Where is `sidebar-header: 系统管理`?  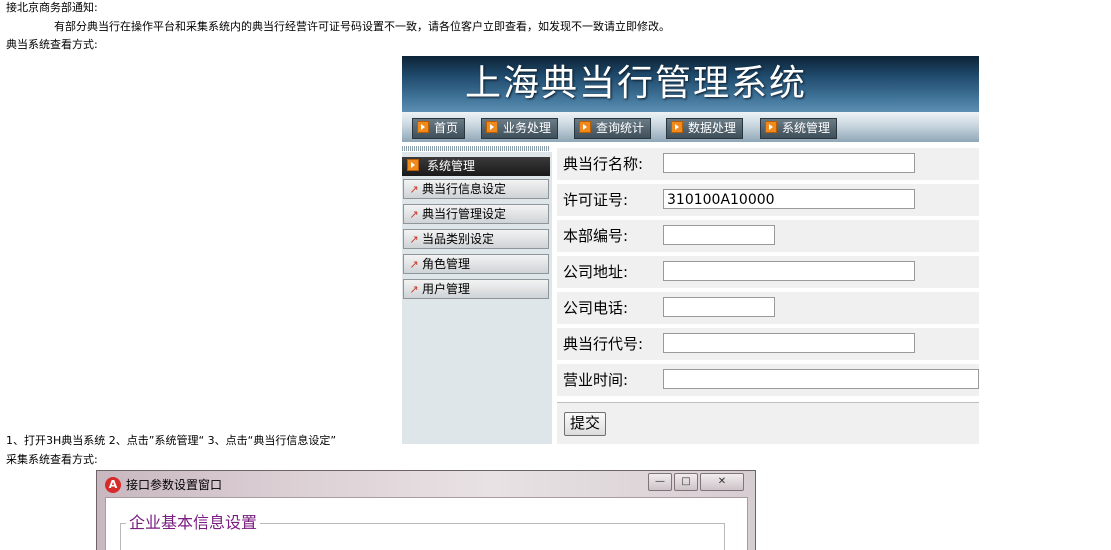 sidebar-header: 系统管理 is located at coordinates (476, 166).